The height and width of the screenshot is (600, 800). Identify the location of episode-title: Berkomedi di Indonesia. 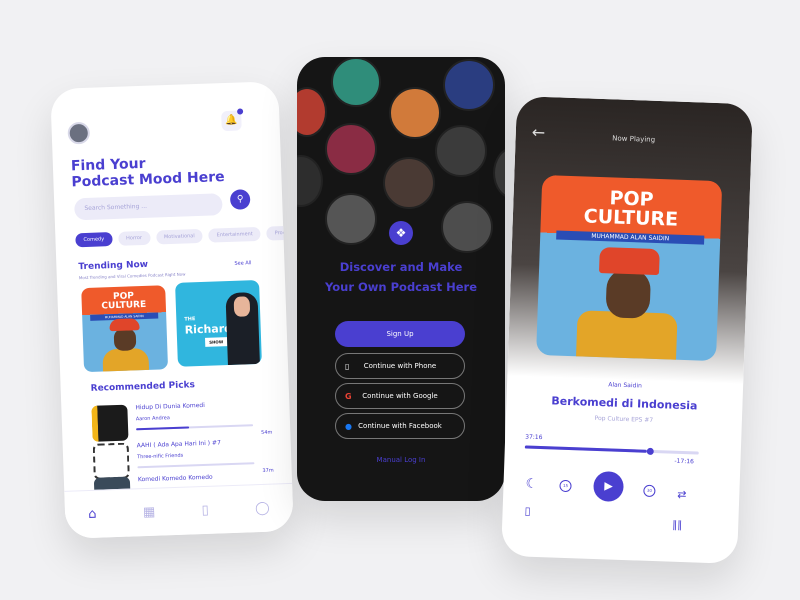
(624, 403).